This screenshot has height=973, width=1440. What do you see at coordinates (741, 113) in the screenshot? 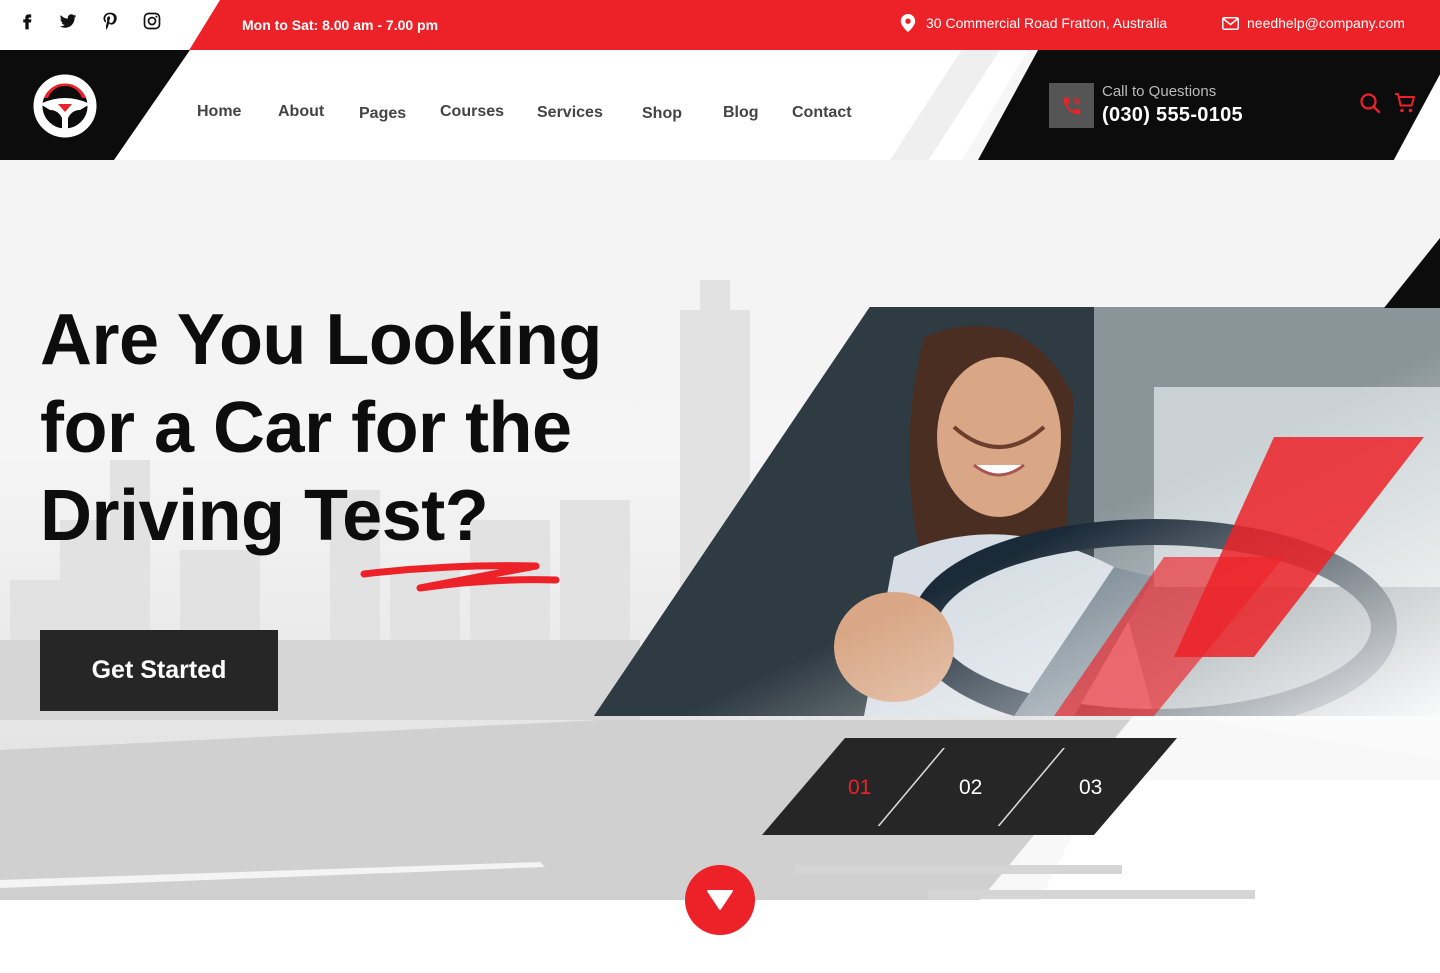
I see `nav-blog: Blog` at bounding box center [741, 113].